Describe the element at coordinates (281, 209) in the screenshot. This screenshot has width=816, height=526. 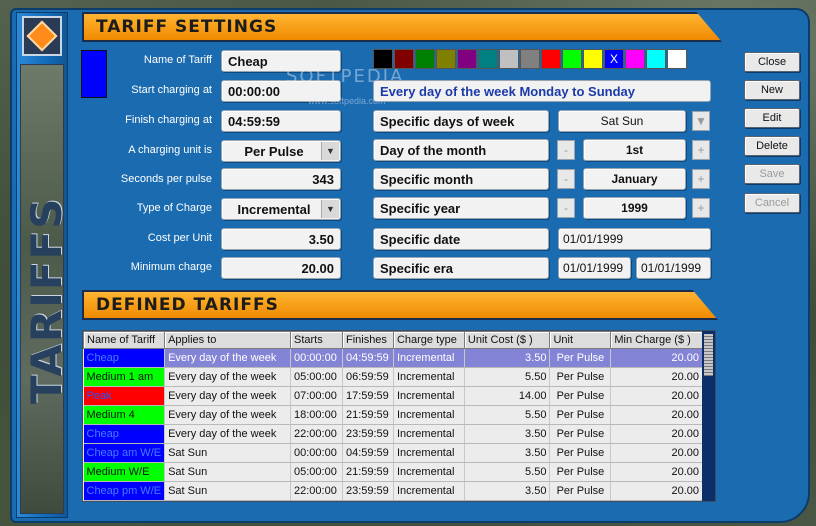
I see `charge-type-select: Incremental ▼` at that location.